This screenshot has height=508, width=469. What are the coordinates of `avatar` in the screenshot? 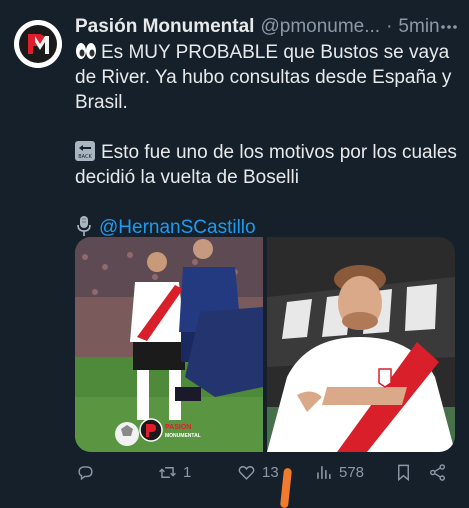 It's located at (38, 44).